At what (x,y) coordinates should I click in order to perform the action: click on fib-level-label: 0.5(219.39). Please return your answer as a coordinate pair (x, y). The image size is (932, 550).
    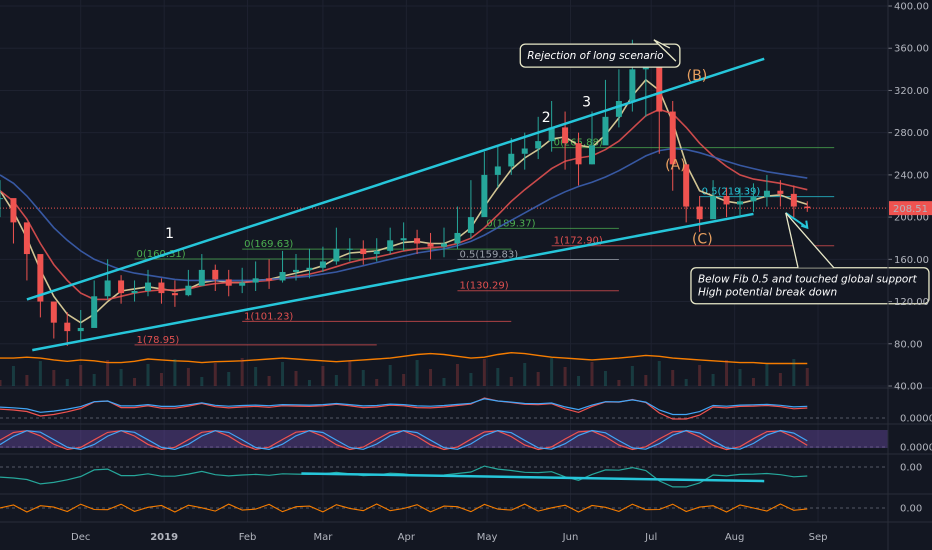
    Looking at the image, I should click on (731, 192).